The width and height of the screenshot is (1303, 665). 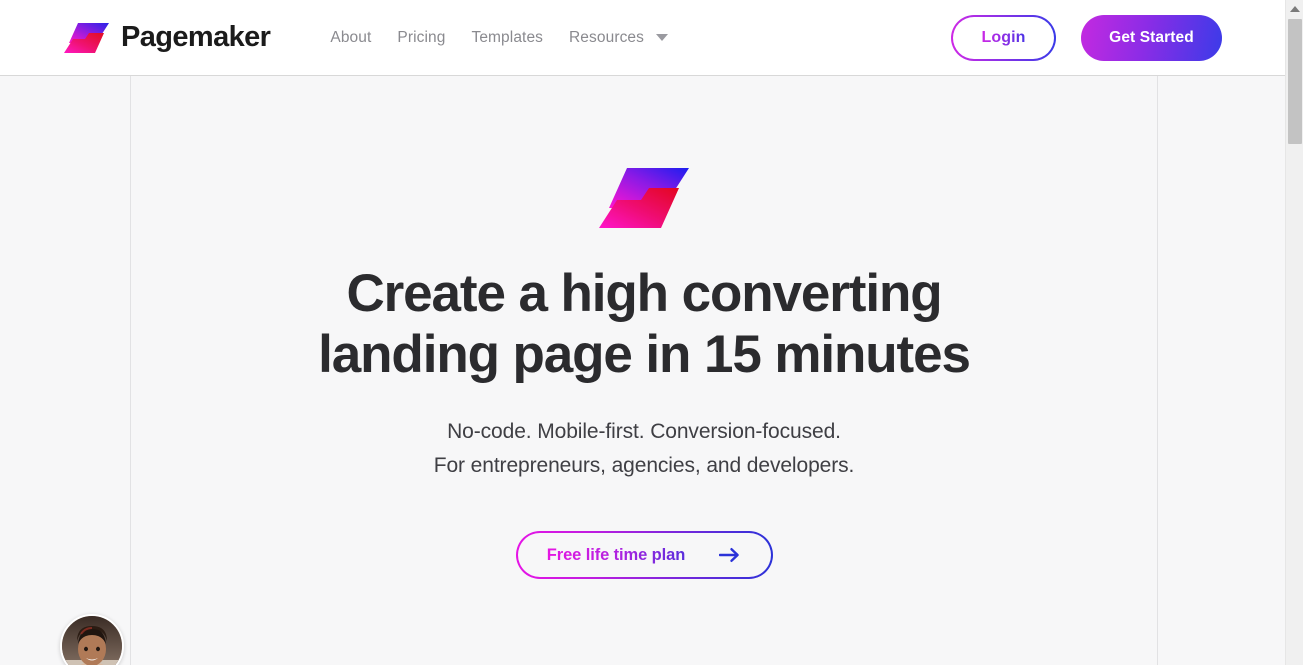 What do you see at coordinates (729, 555) in the screenshot?
I see `arrow-right-icon` at bounding box center [729, 555].